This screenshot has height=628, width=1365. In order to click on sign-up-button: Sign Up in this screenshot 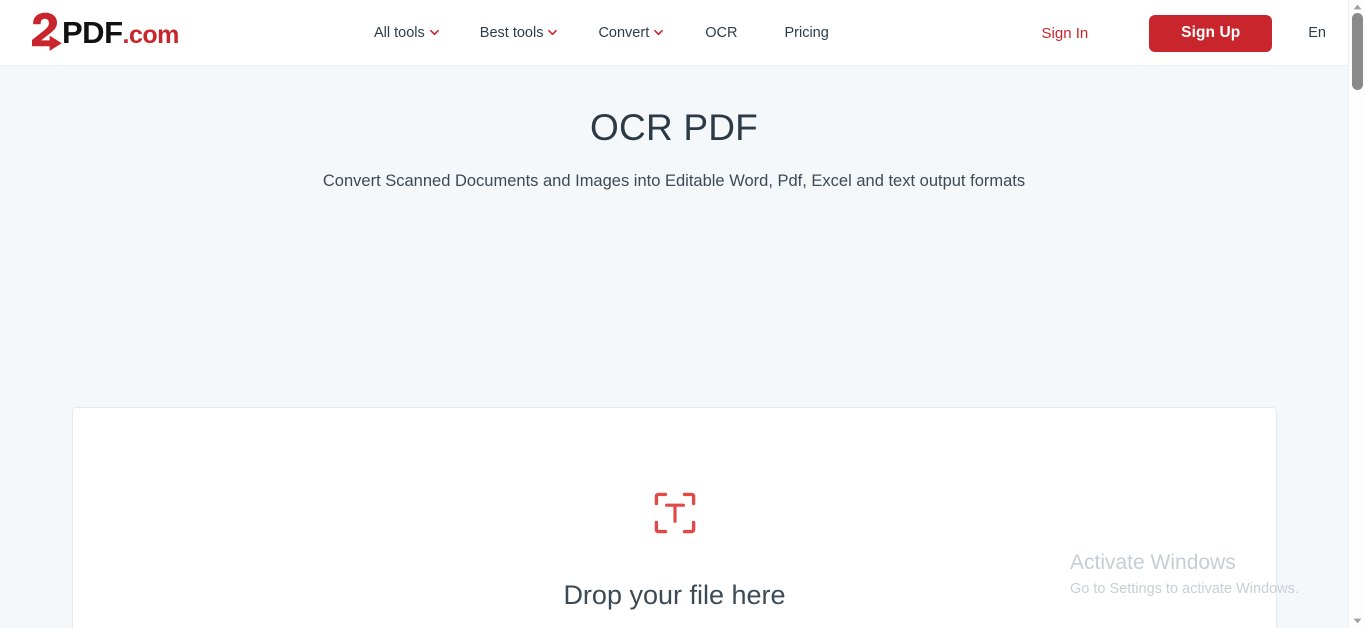, I will do `click(1211, 33)`.